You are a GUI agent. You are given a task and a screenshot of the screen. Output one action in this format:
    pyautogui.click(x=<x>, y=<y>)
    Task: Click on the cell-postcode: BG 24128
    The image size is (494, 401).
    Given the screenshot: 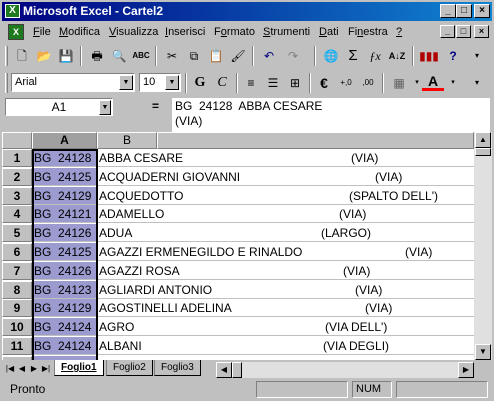 What is the action you would take?
    pyautogui.click(x=64, y=158)
    